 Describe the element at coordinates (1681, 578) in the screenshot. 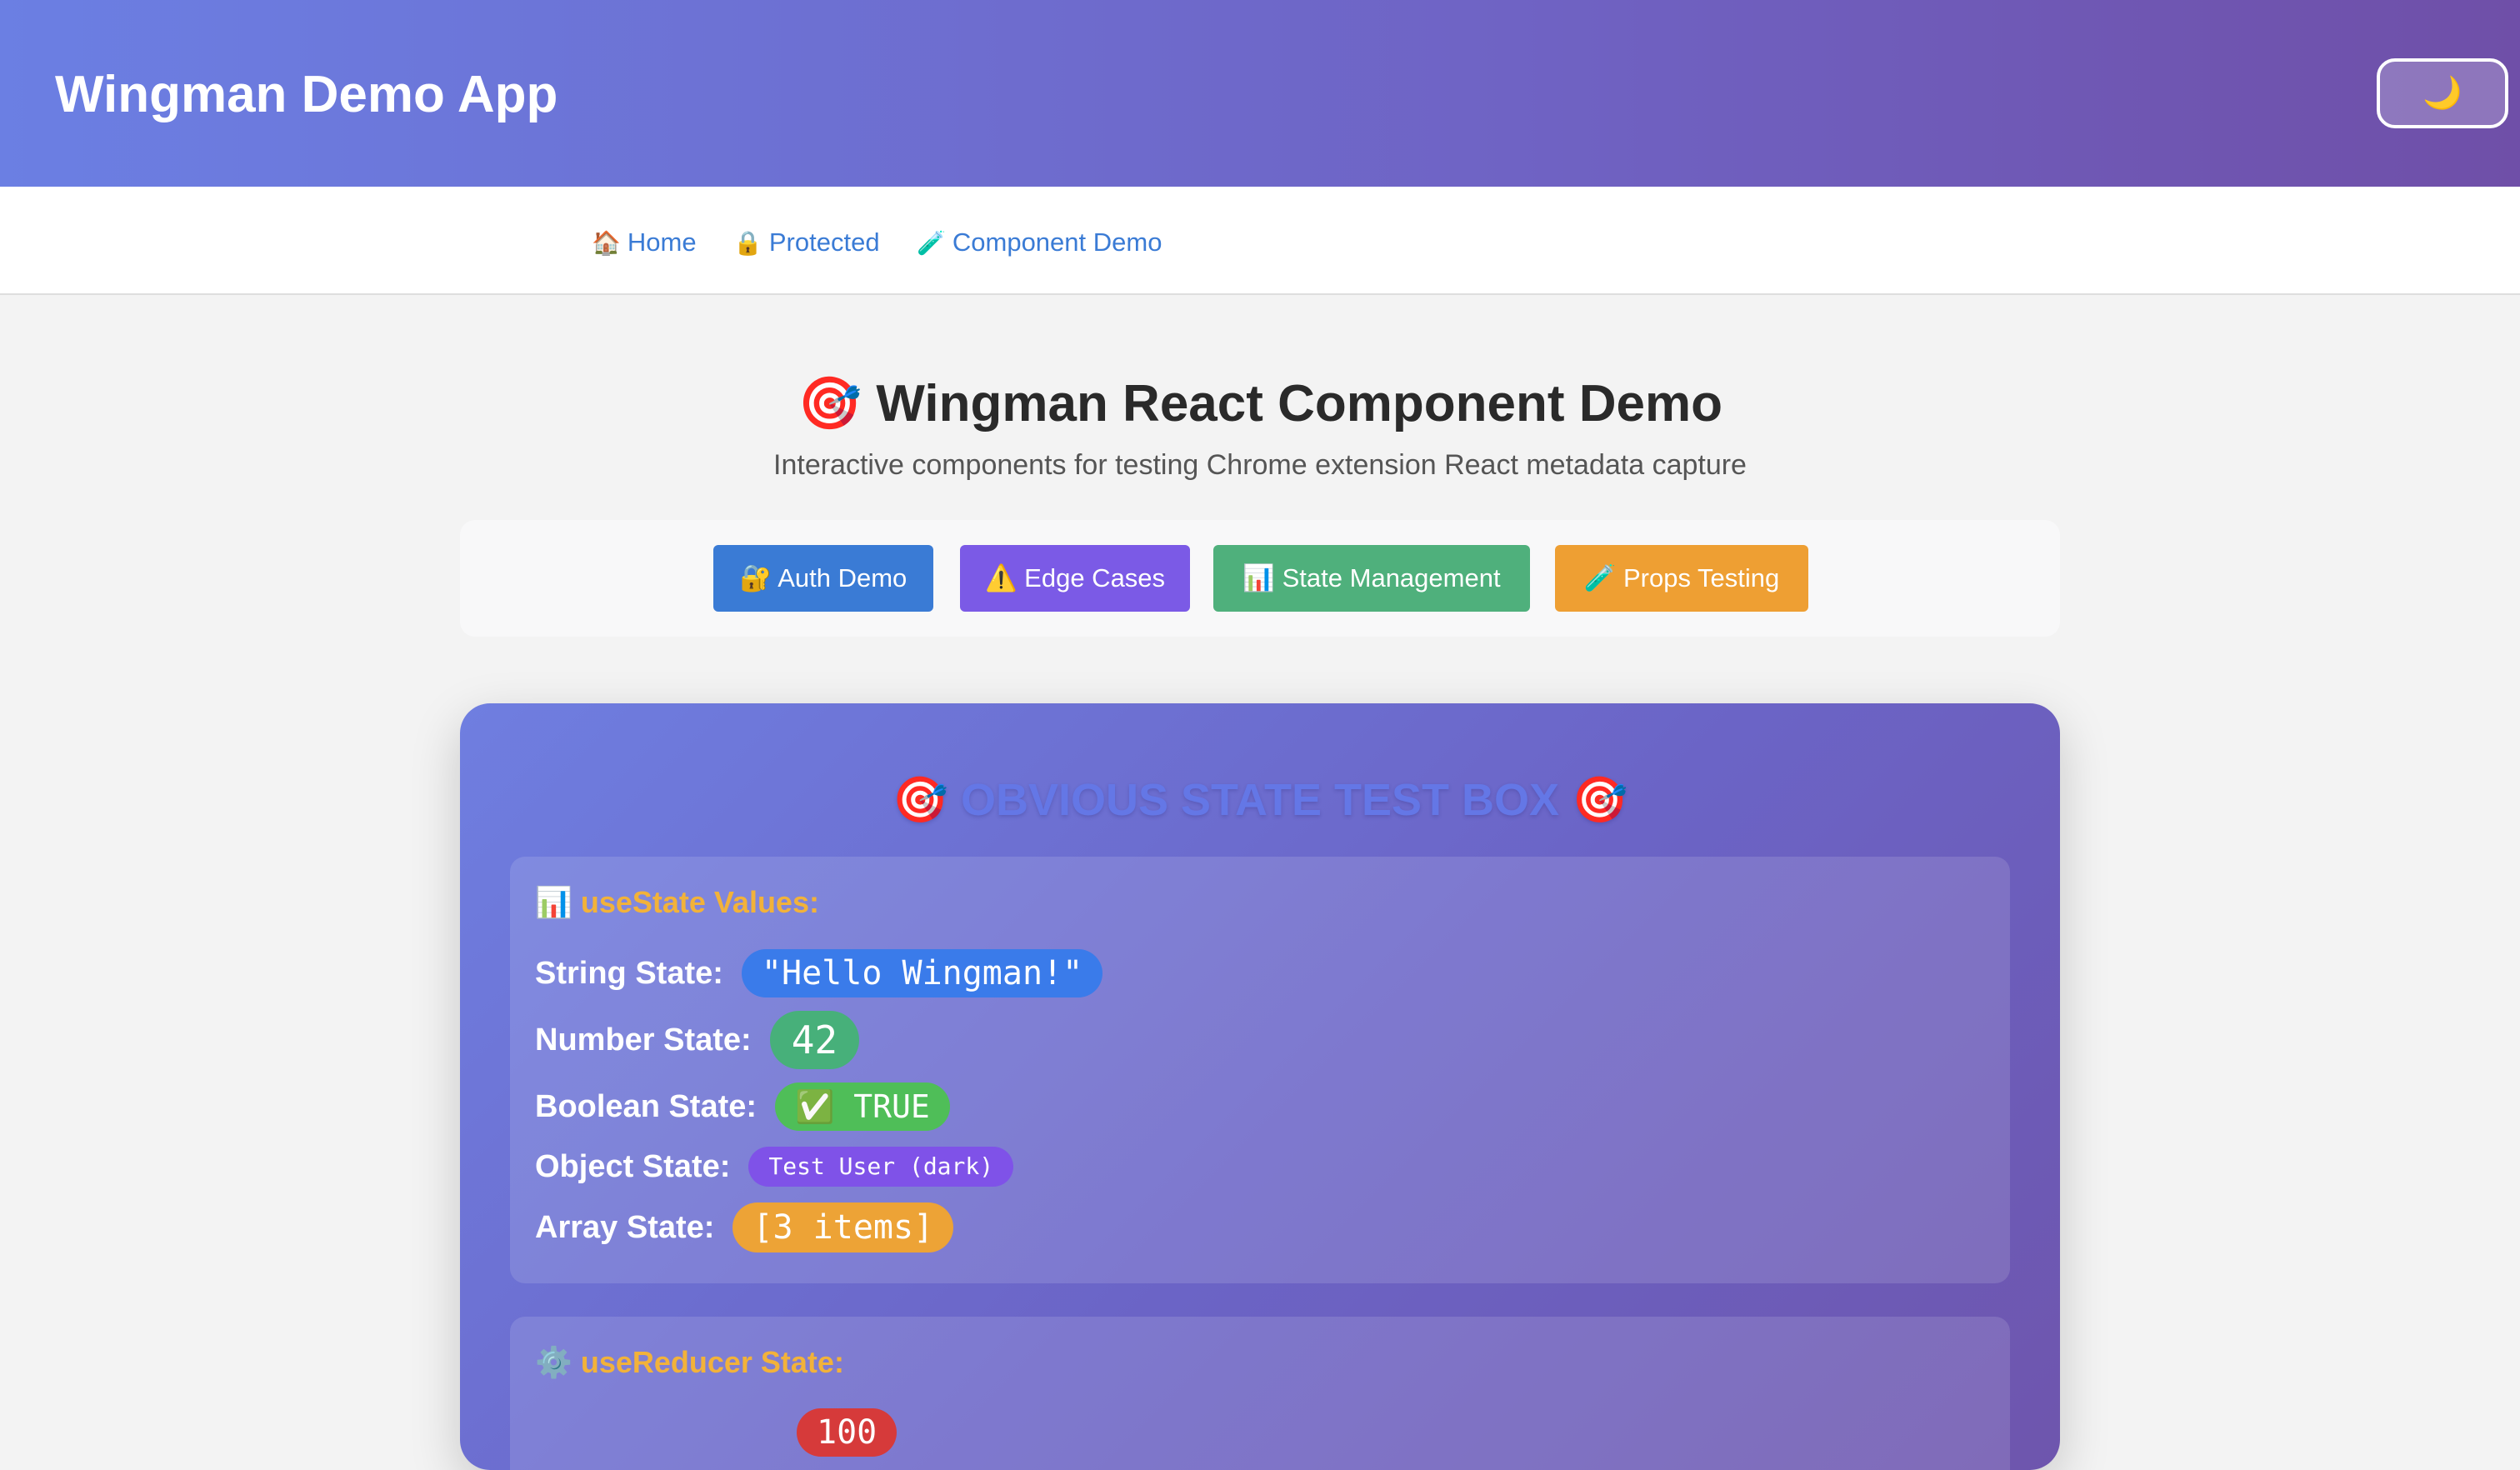

I see `tab-props-testing: 🧪 Props Testing` at that location.